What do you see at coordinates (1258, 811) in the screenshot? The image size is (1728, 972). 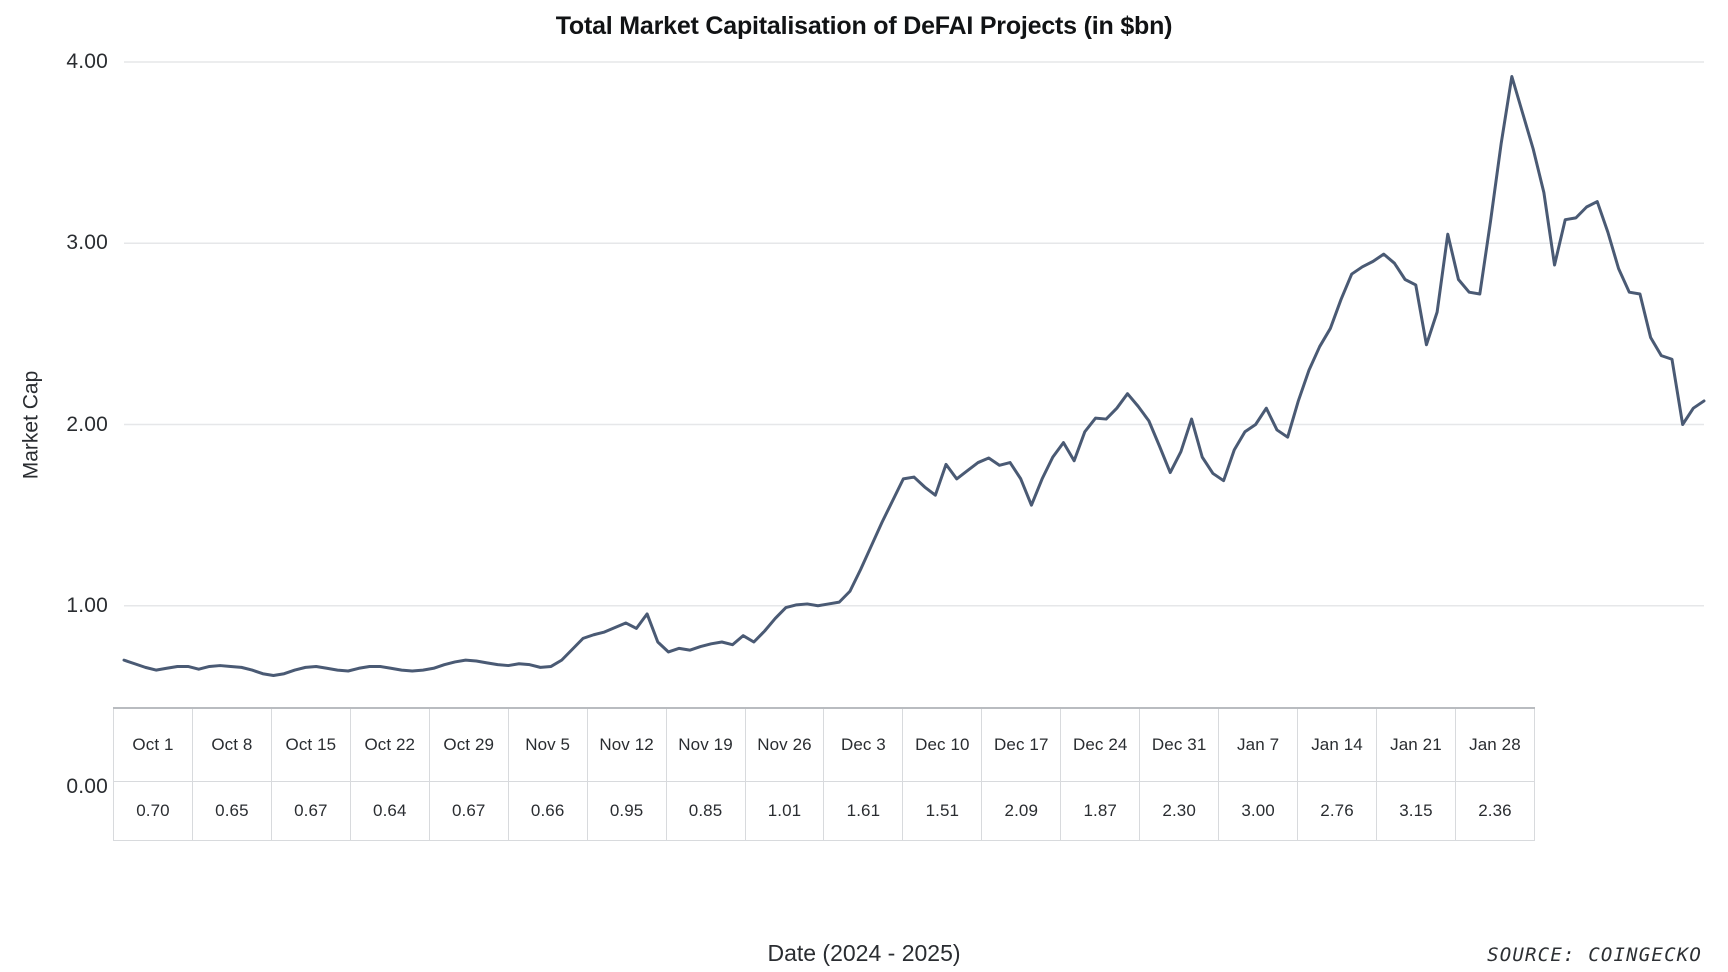 I see `table-cell-value: 3.00` at bounding box center [1258, 811].